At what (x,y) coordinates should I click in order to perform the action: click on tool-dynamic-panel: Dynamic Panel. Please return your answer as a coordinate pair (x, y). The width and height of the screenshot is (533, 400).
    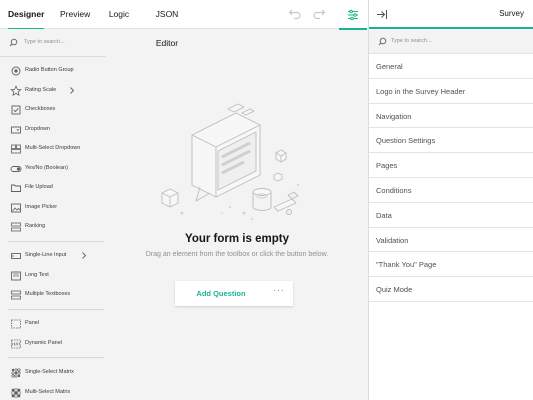
    Looking at the image, I should click on (53, 344).